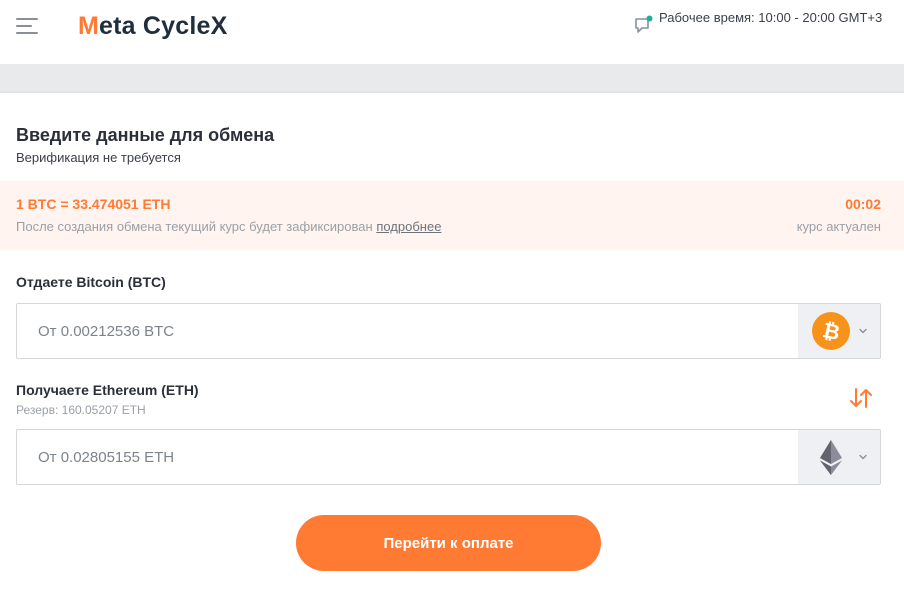 The width and height of the screenshot is (904, 604). Describe the element at coordinates (81, 410) in the screenshot. I see `reserve-amount: Резерв: 160.05207 ETH` at that location.